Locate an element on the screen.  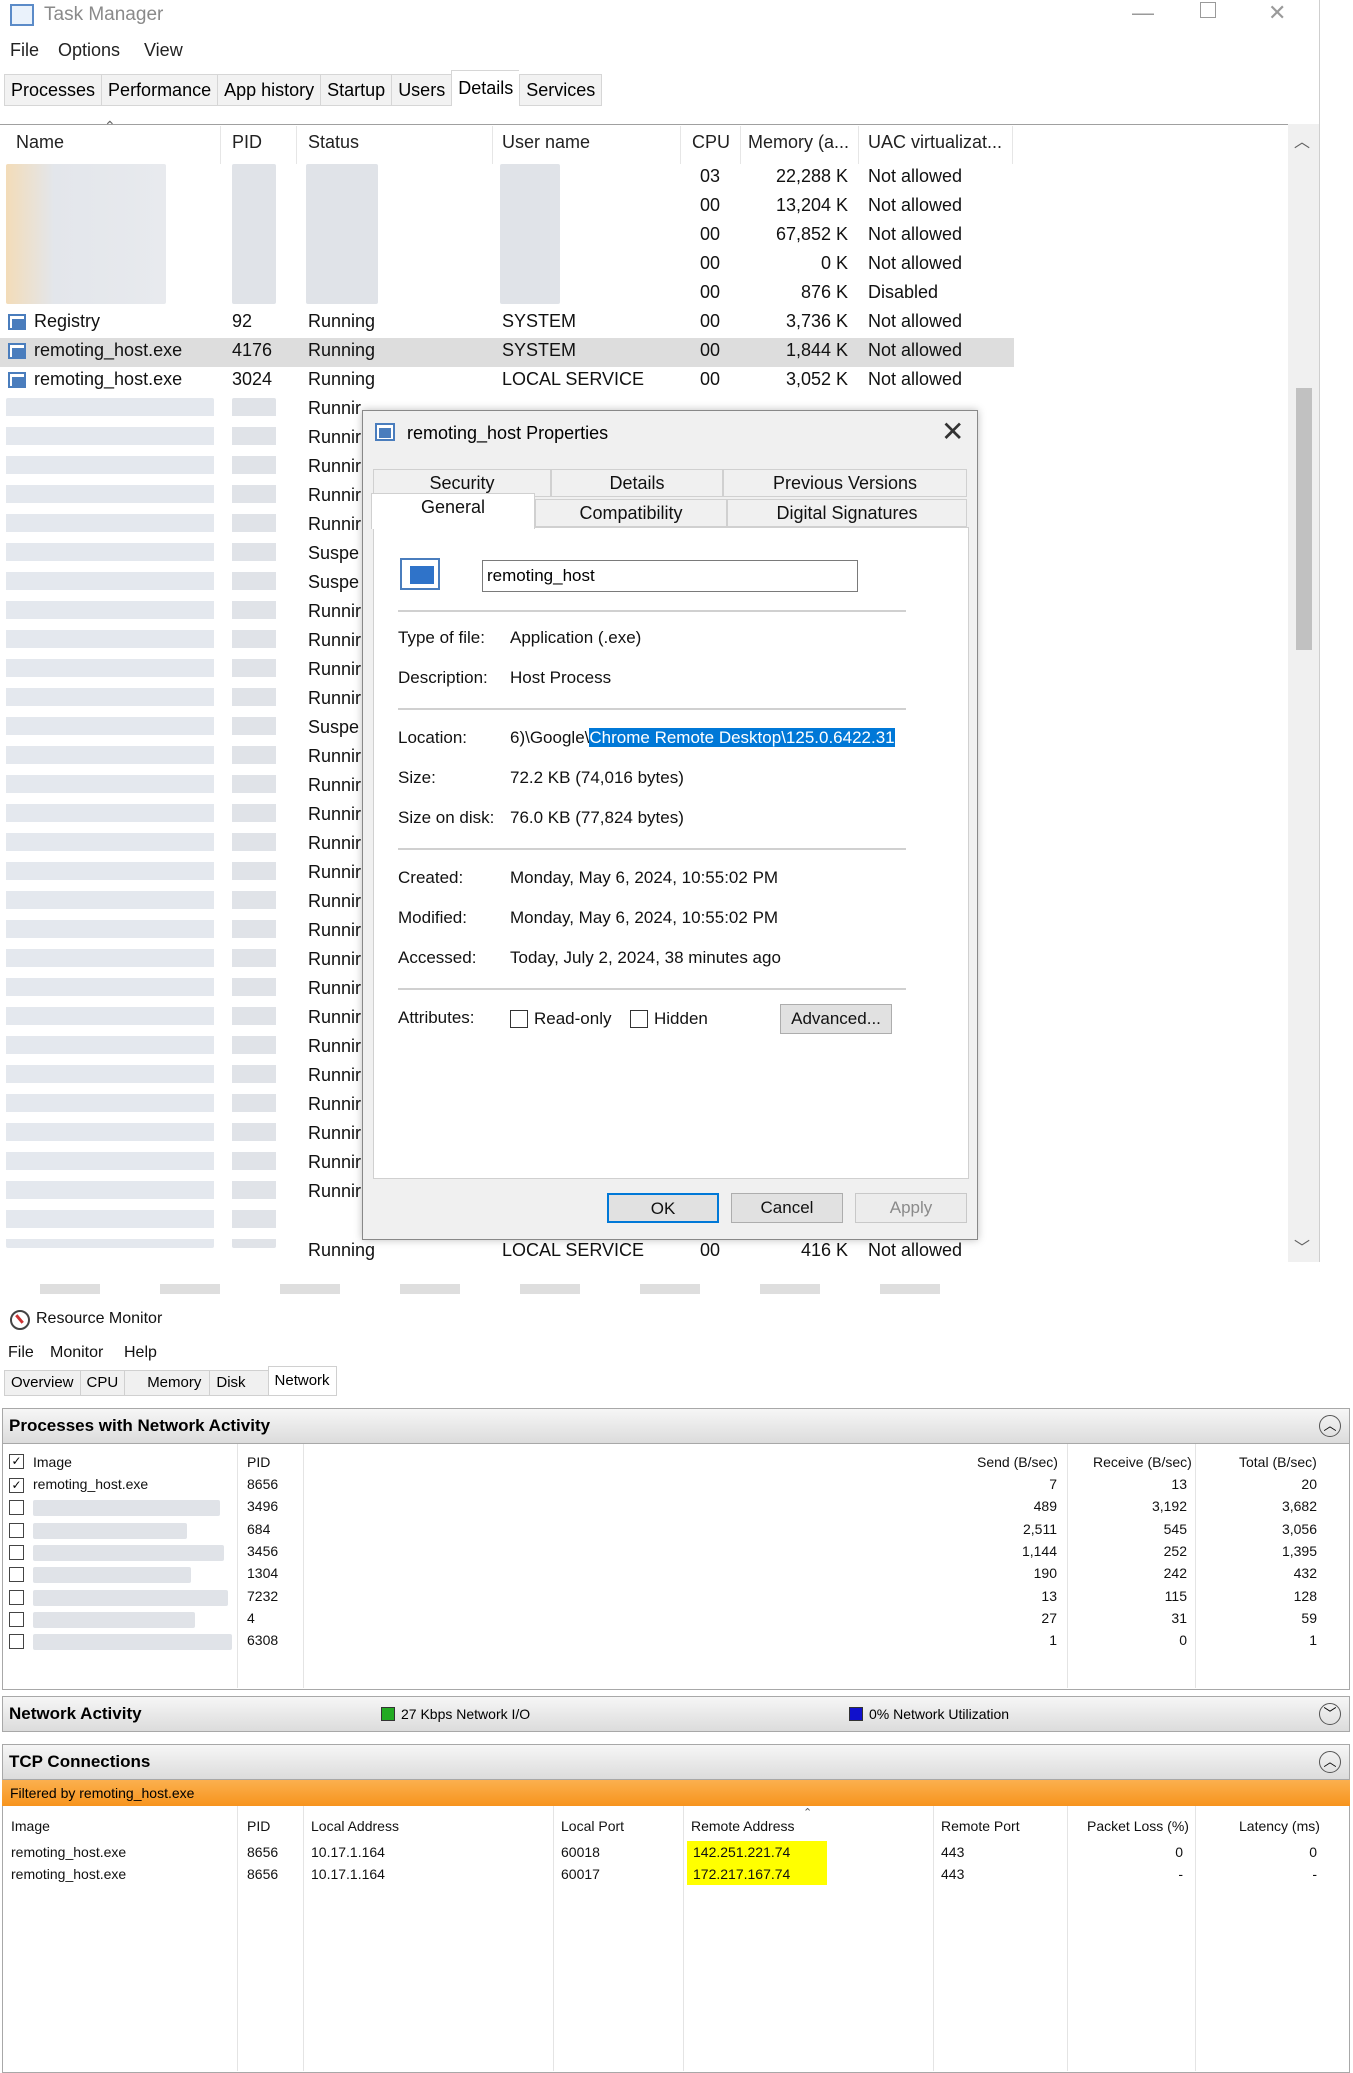
tcp-col-latency: Latency (ms) is located at coordinates (1279, 1826).